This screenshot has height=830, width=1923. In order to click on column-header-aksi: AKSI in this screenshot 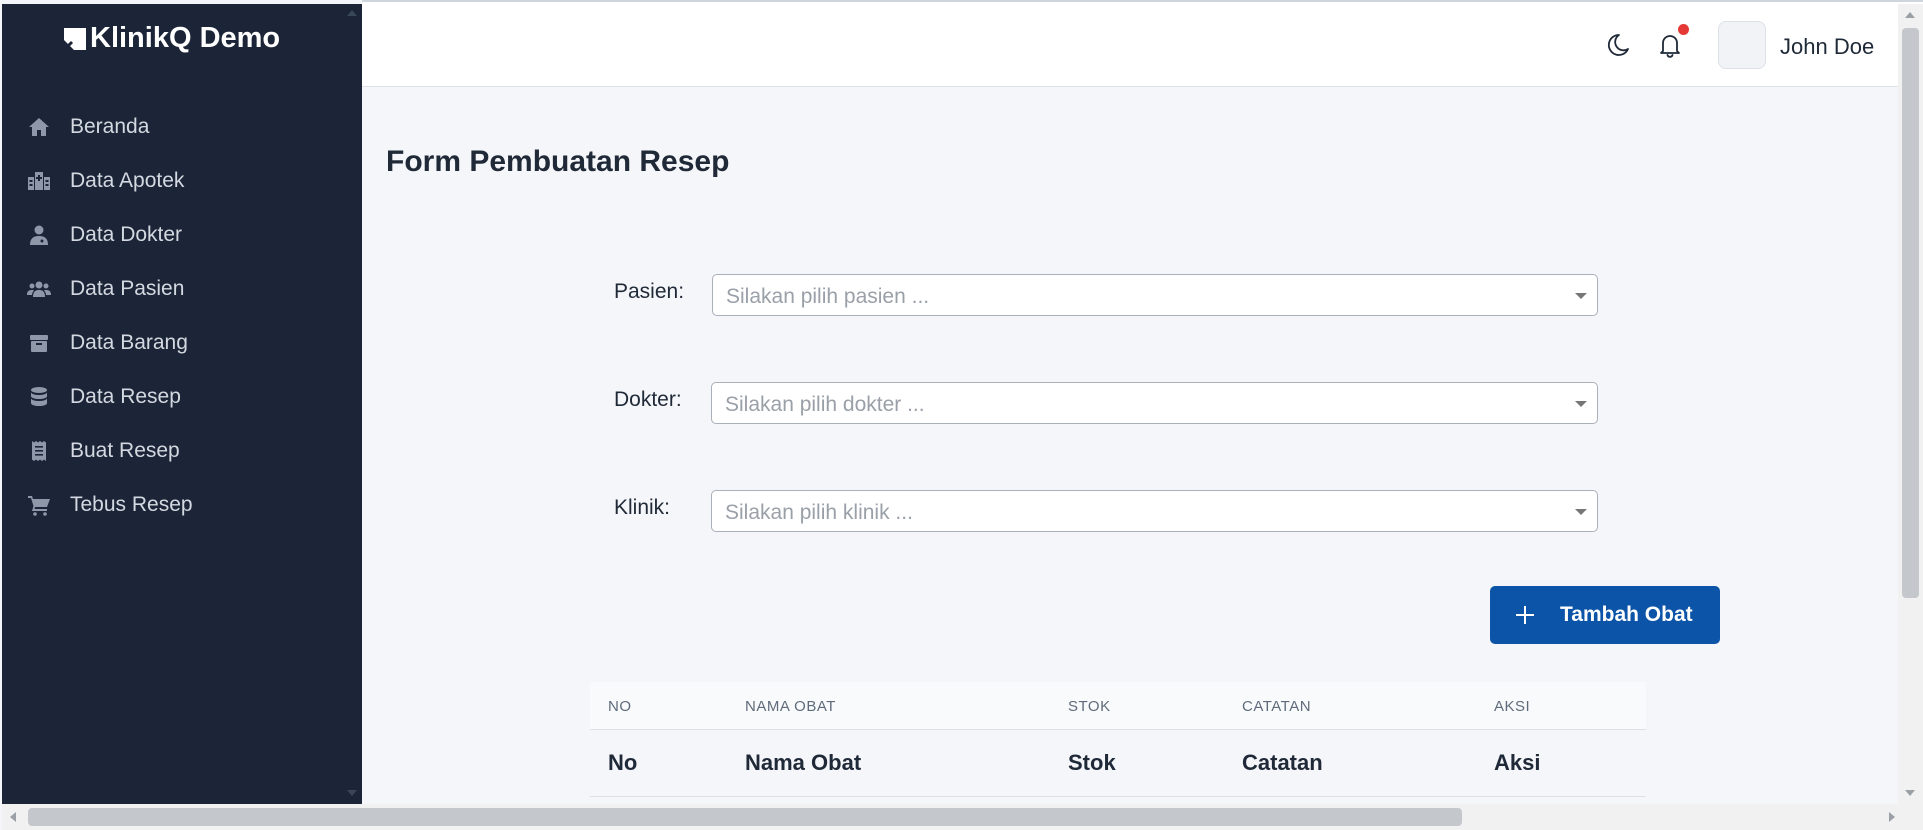, I will do `click(1512, 706)`.